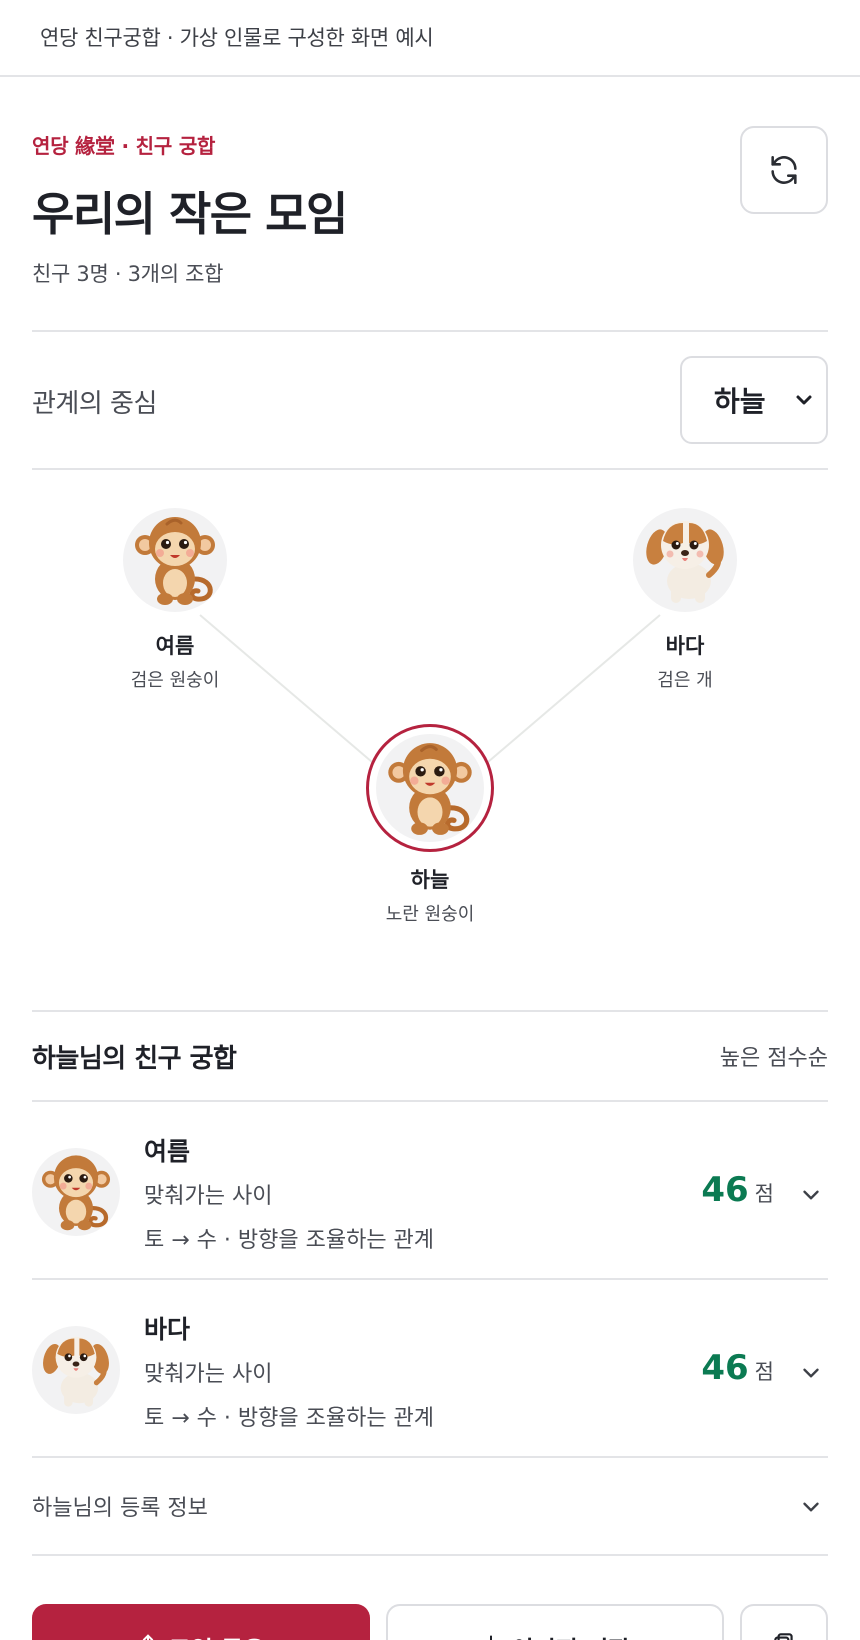  Describe the element at coordinates (571, 1635) in the screenshot. I see `save-button-label: 이미지 저장` at that location.